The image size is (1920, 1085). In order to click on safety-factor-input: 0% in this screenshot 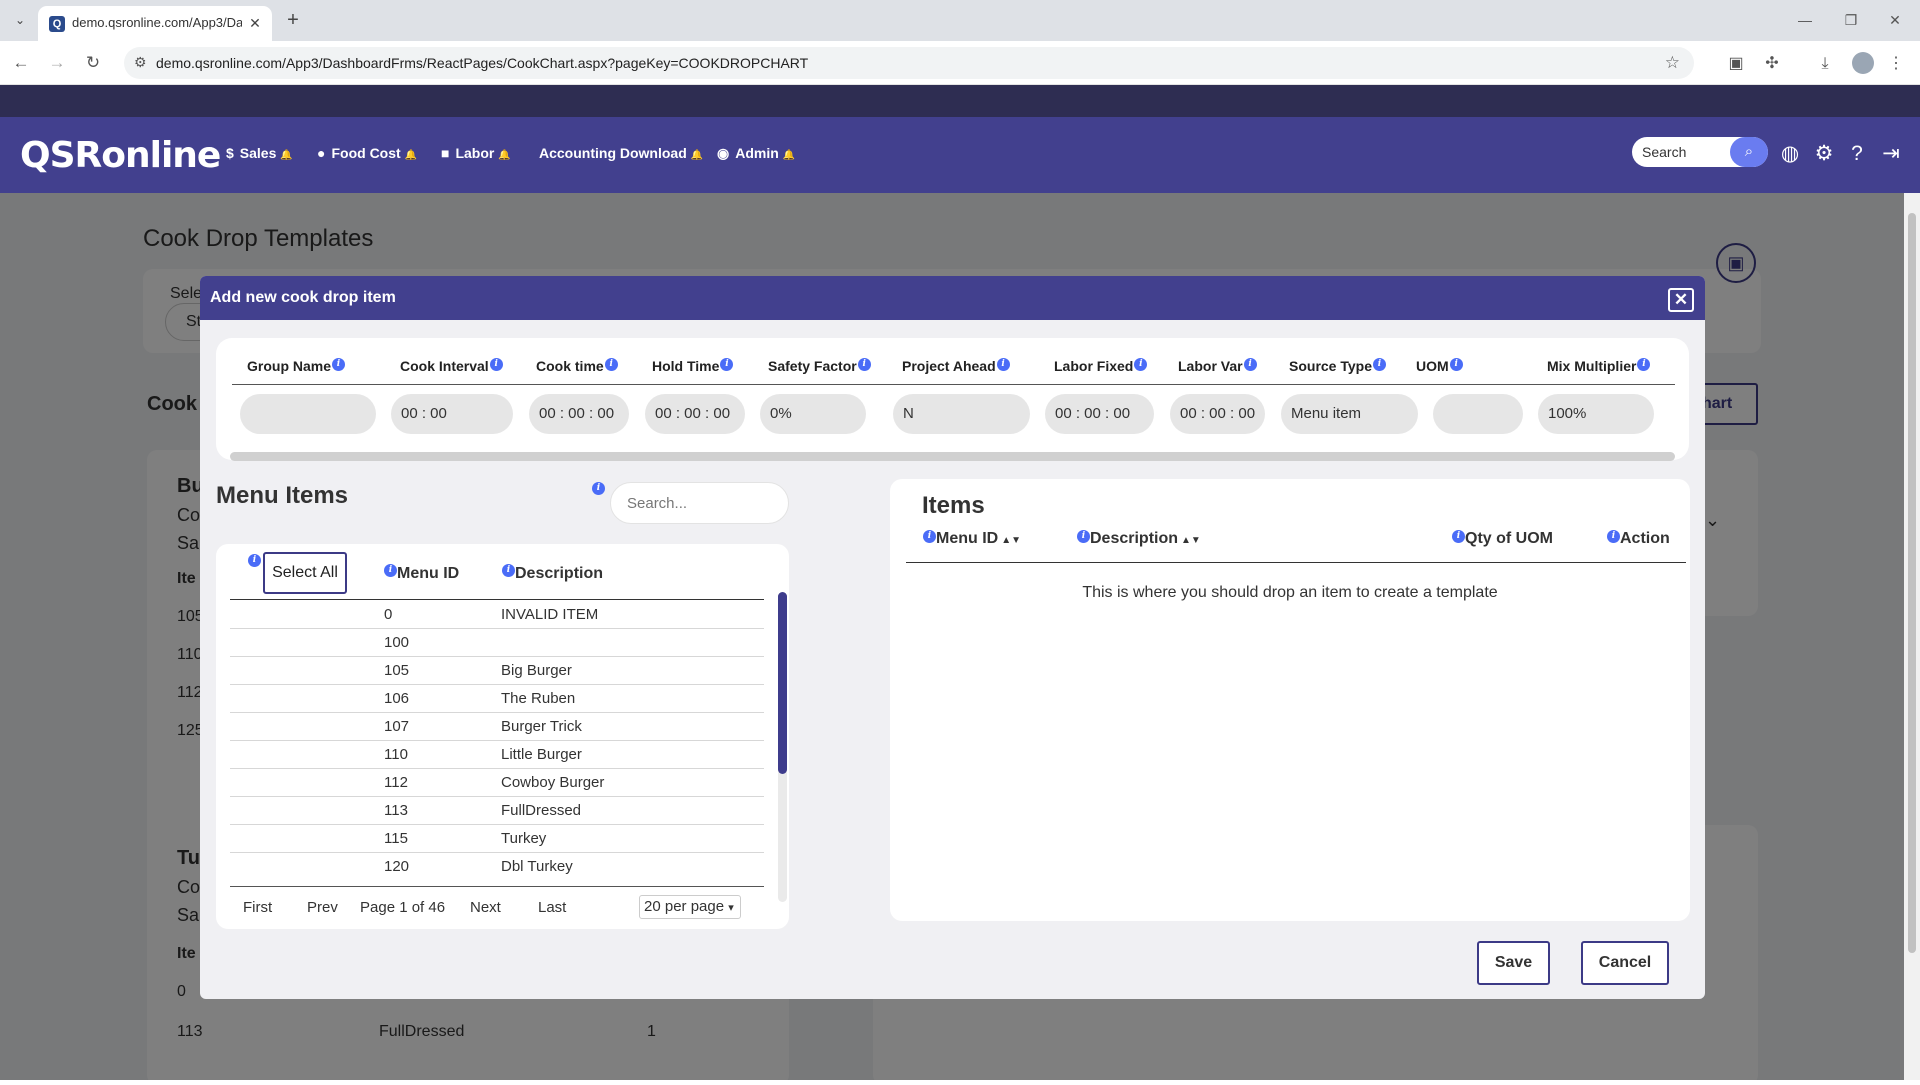, I will do `click(813, 414)`.